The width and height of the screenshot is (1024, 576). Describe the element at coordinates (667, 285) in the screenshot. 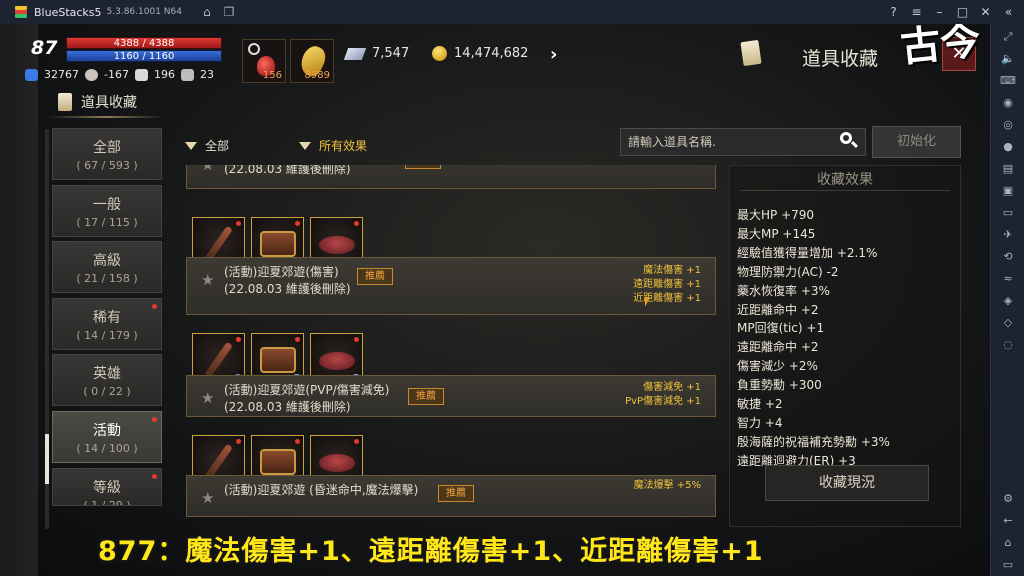

I see `group-effects: 魔法傷害 +1 遠距離傷害 +1 近距離傷害 +1` at that location.